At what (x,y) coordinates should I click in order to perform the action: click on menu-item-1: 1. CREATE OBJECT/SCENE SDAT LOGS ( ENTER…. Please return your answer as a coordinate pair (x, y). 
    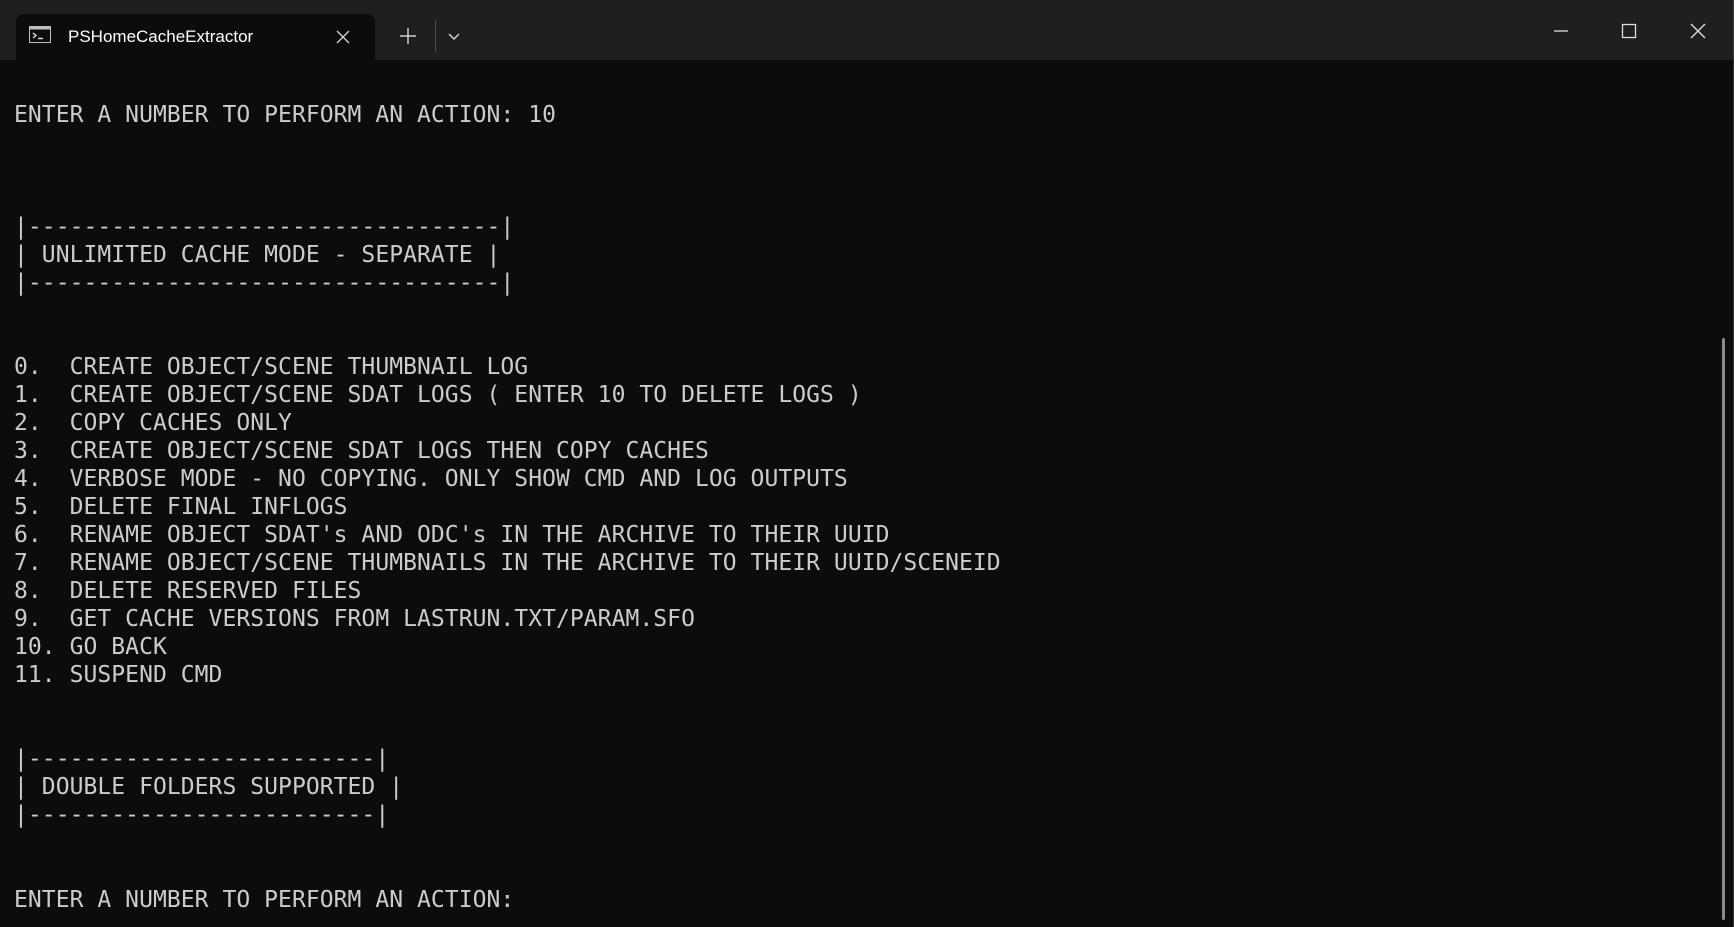
    Looking at the image, I should click on (438, 395).